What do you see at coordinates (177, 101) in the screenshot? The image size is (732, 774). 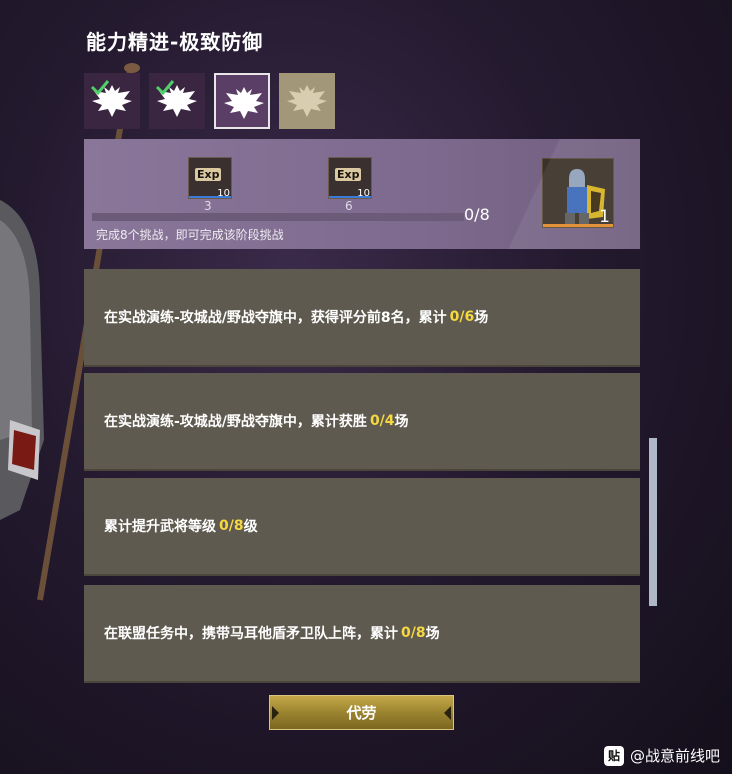 I see `tier-2-tab` at bounding box center [177, 101].